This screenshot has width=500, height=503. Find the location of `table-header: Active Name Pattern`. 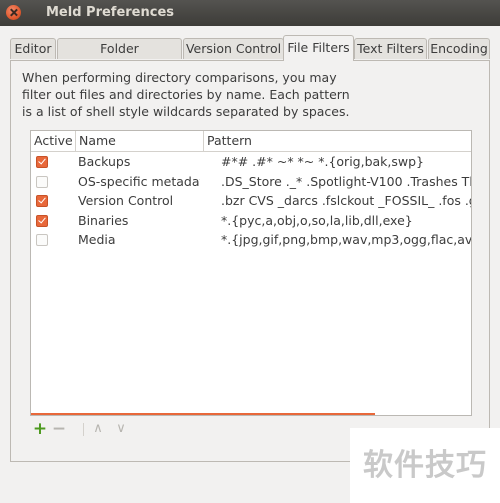

table-header: Active Name Pattern is located at coordinates (251, 141).